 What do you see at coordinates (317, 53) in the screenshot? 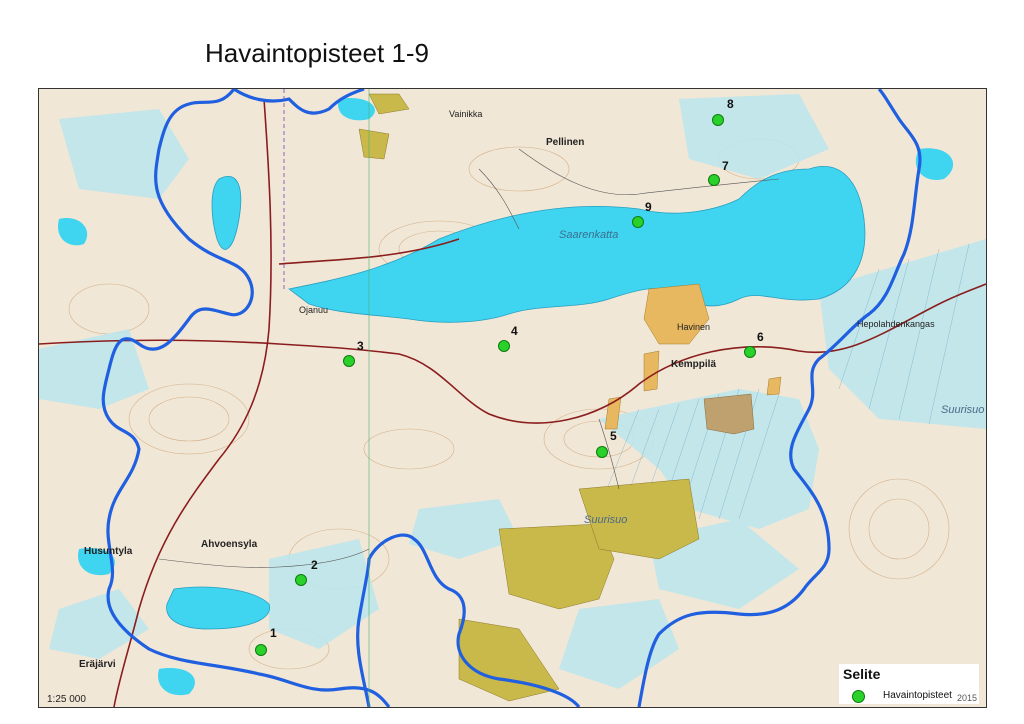
I see `map-title: Havaintopisteet 1-9` at bounding box center [317, 53].